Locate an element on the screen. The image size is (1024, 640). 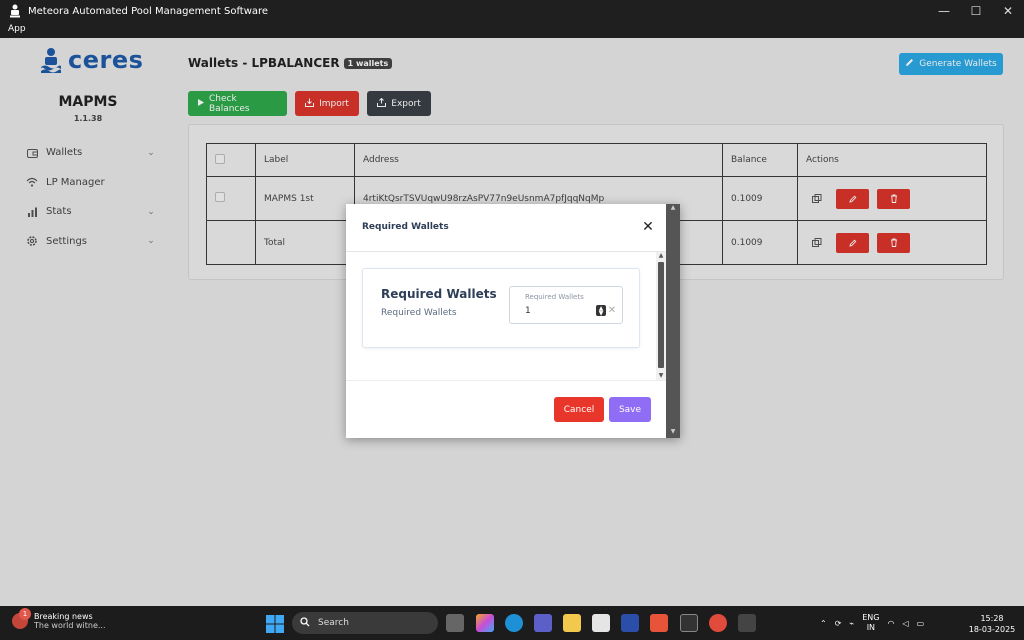
terminal-icon is located at coordinates (689, 623).